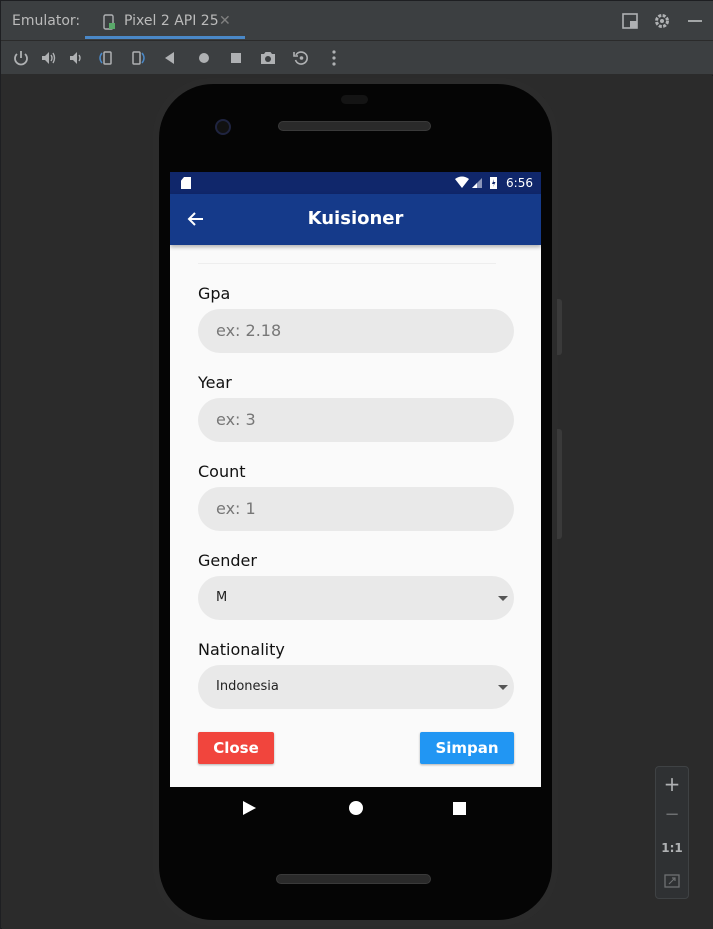 The width and height of the screenshot is (713, 929). What do you see at coordinates (672, 832) in the screenshot?
I see `zoom-panel: + − 1:1` at bounding box center [672, 832].